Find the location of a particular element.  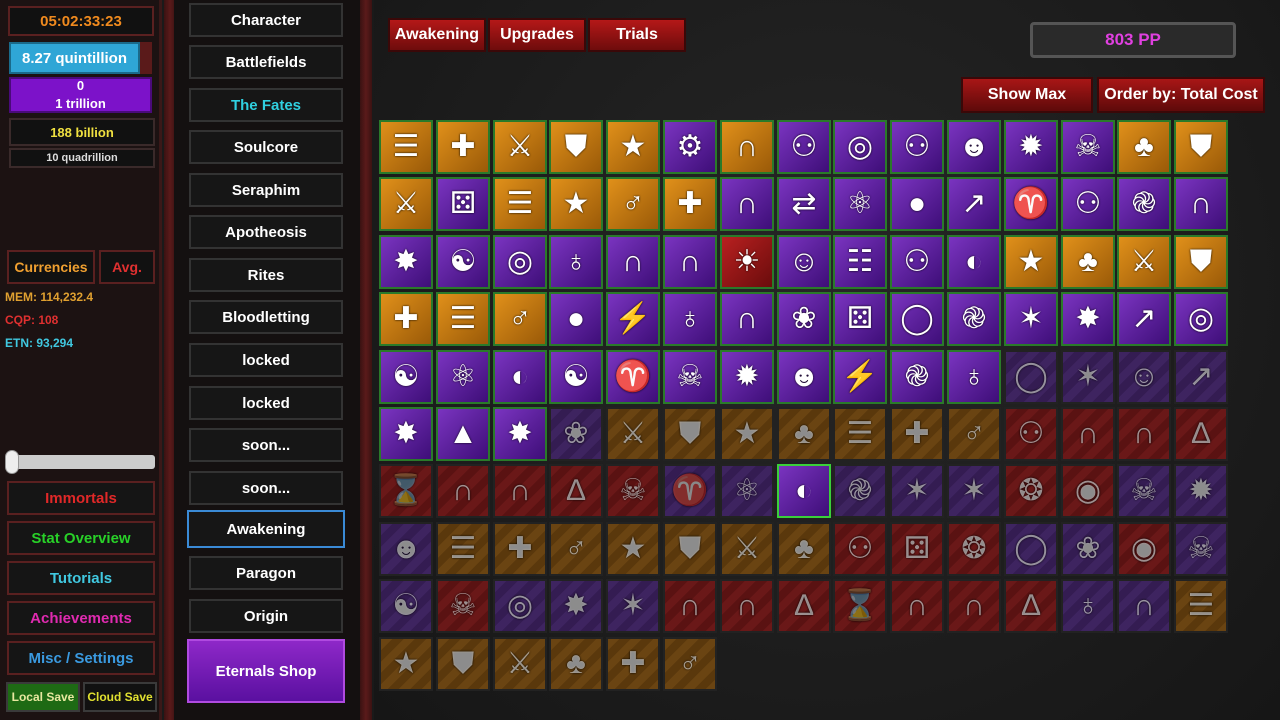

awakening-node: ⚡ is located at coordinates (860, 377).